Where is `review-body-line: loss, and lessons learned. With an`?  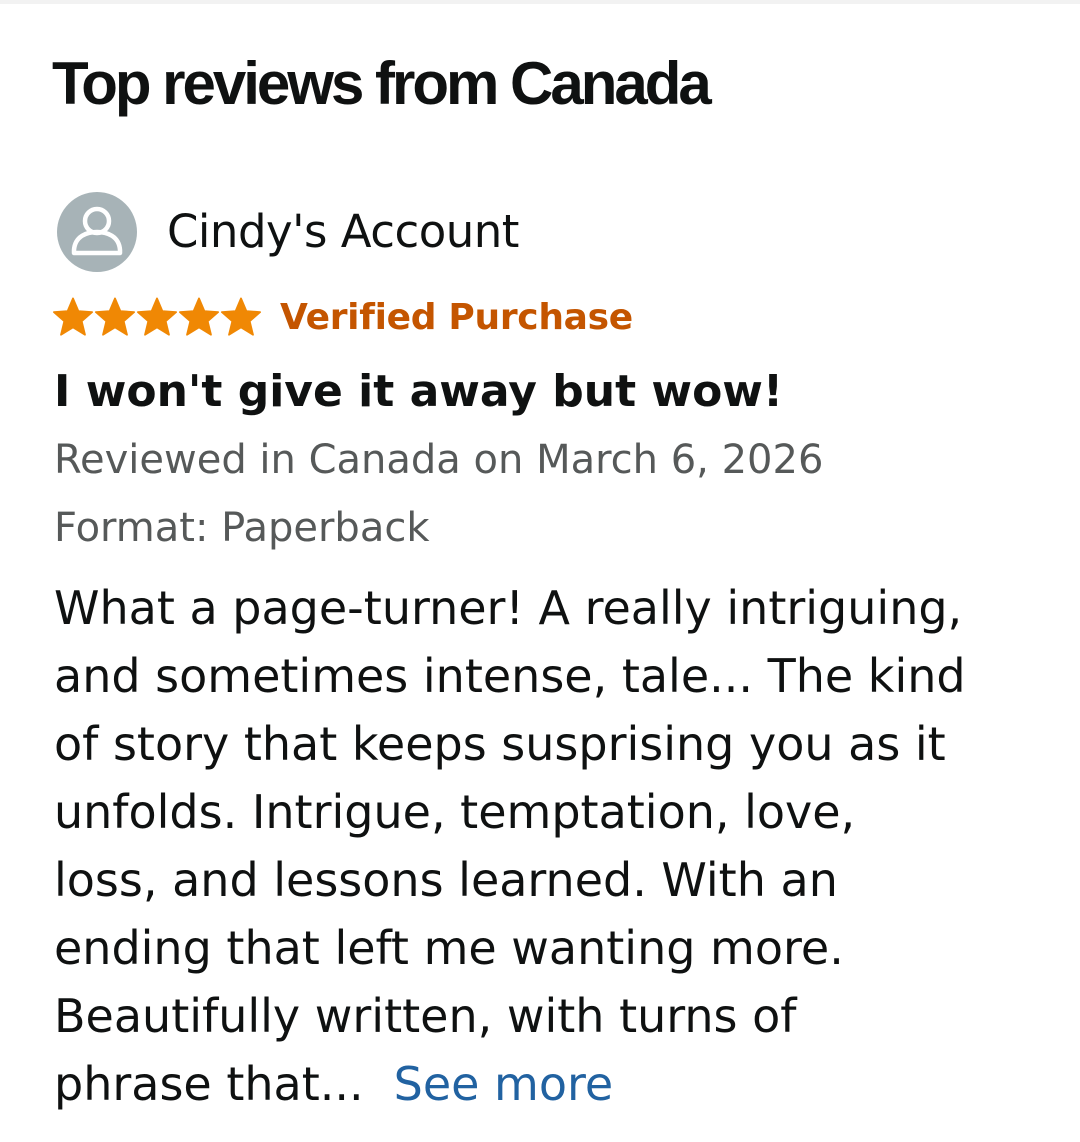 review-body-line: loss, and lessons learned. With an is located at coordinates (446, 880).